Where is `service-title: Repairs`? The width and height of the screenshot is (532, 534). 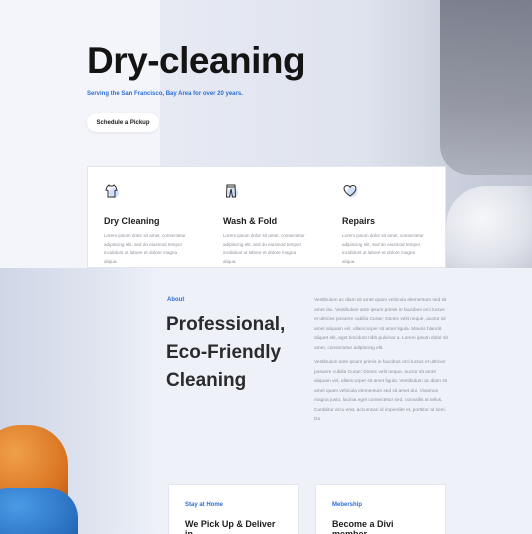
service-title: Repairs is located at coordinates (359, 221).